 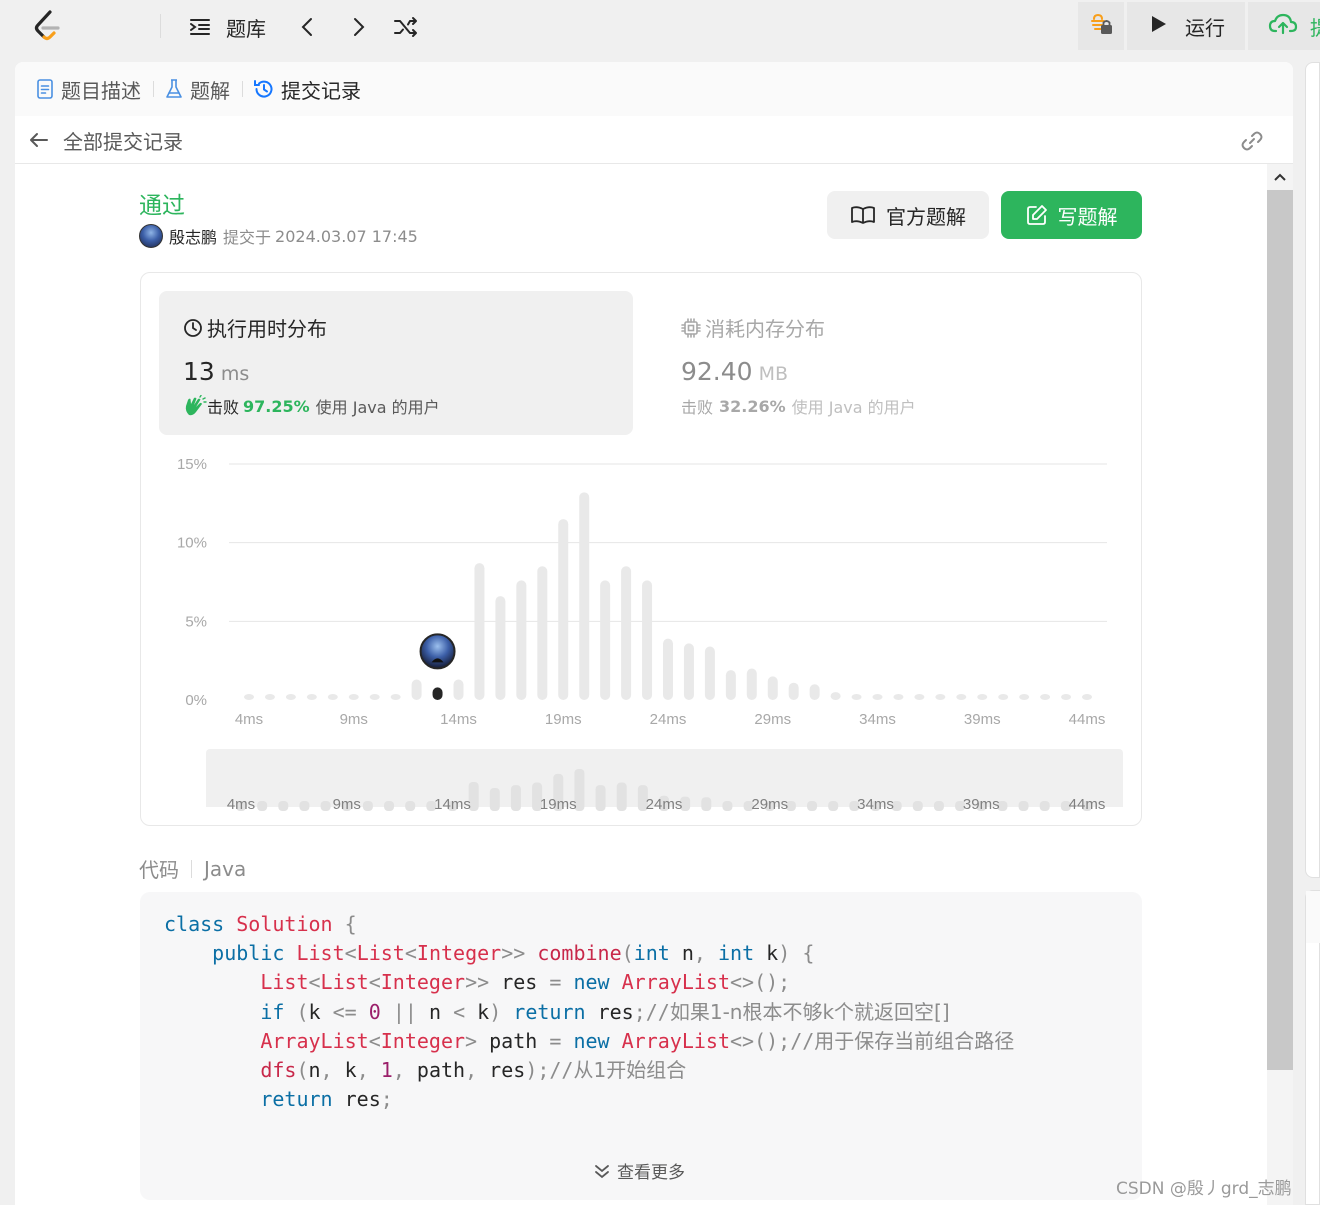 What do you see at coordinates (346, 236) in the screenshot?
I see `submitted-time: 2024.03.07 17:45` at bounding box center [346, 236].